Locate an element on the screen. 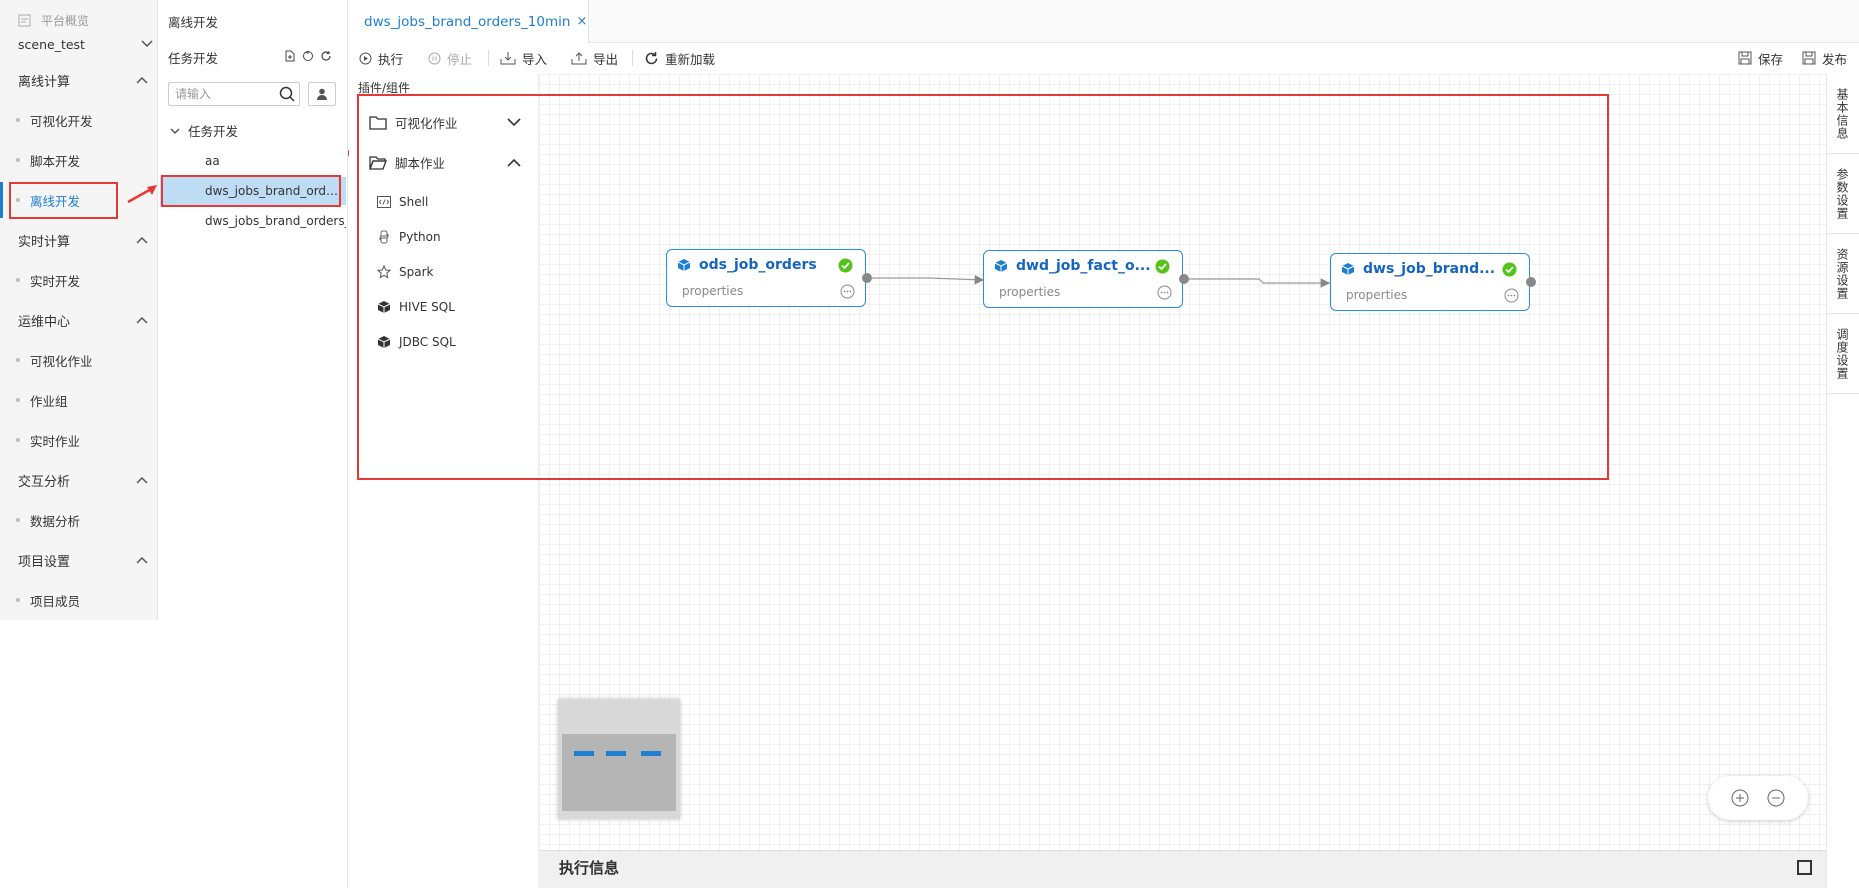 This screenshot has height=888, width=1859. annotation-arrow is located at coordinates (142, 194).